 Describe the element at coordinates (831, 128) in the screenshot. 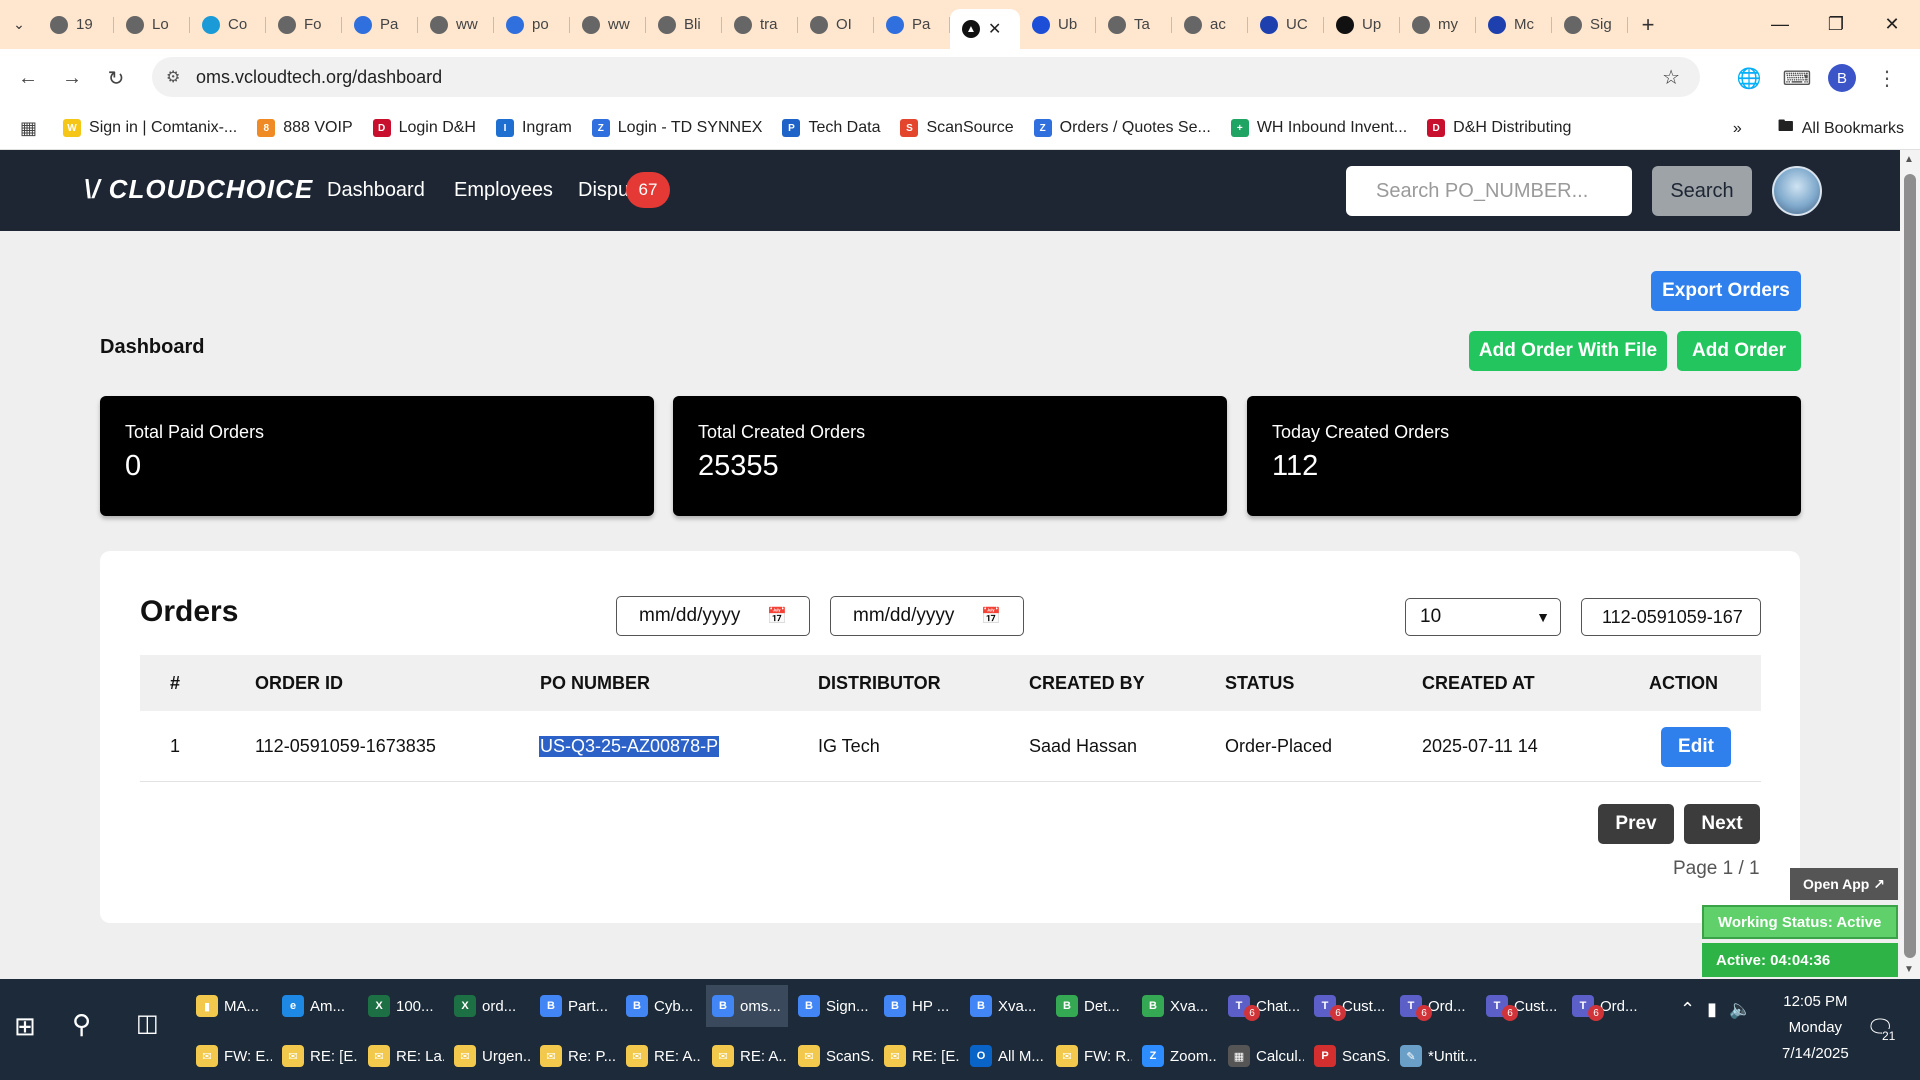

I see `bookmark-item: P Tech Data` at that location.